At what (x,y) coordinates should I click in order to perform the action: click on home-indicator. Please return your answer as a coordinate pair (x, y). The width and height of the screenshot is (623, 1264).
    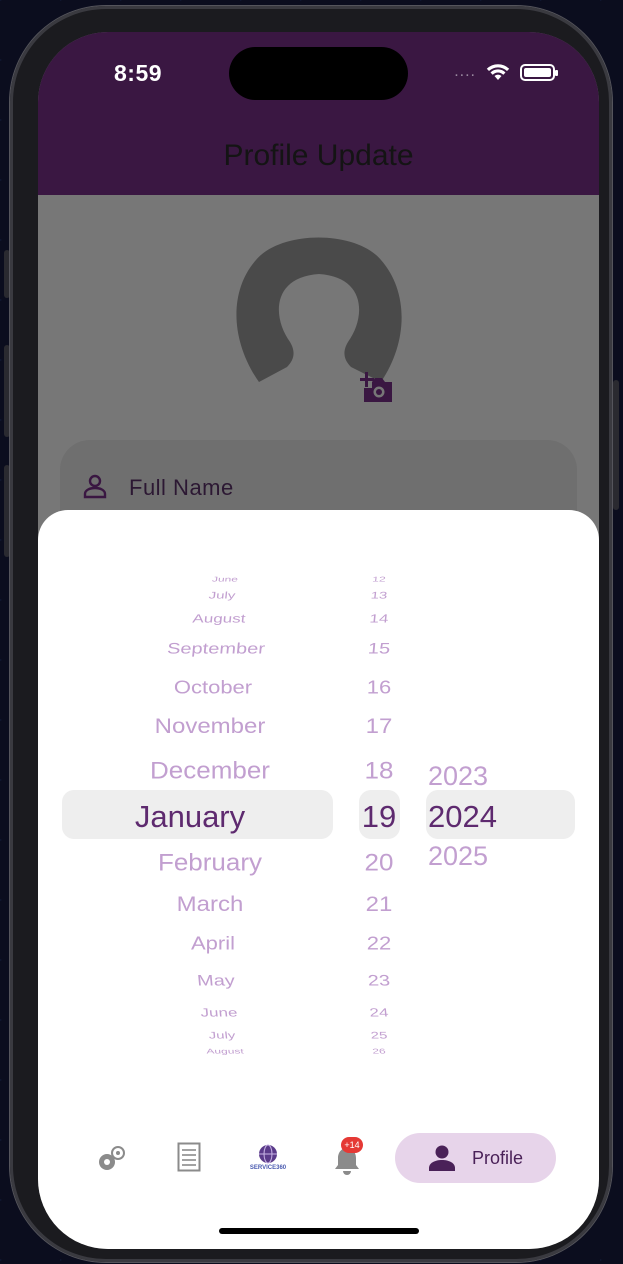
    Looking at the image, I should click on (319, 1231).